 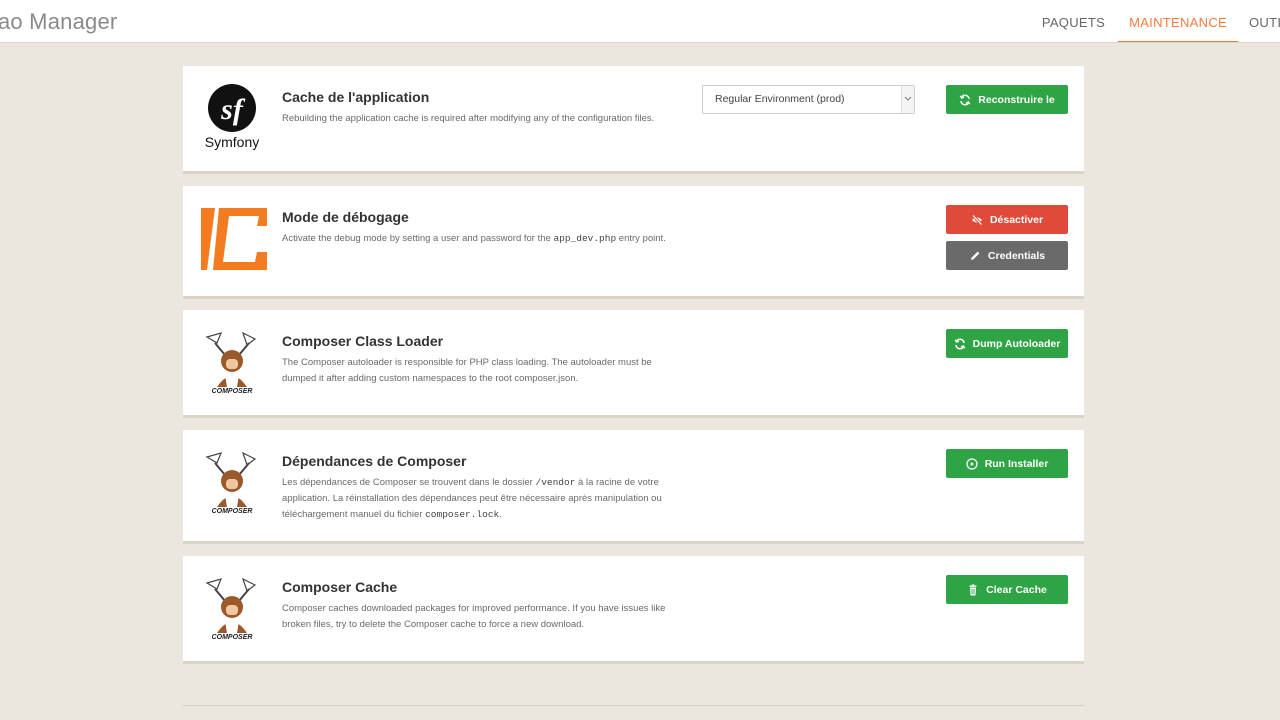 I want to click on class-loader-title: Composer Class Loader, so click(x=363, y=341).